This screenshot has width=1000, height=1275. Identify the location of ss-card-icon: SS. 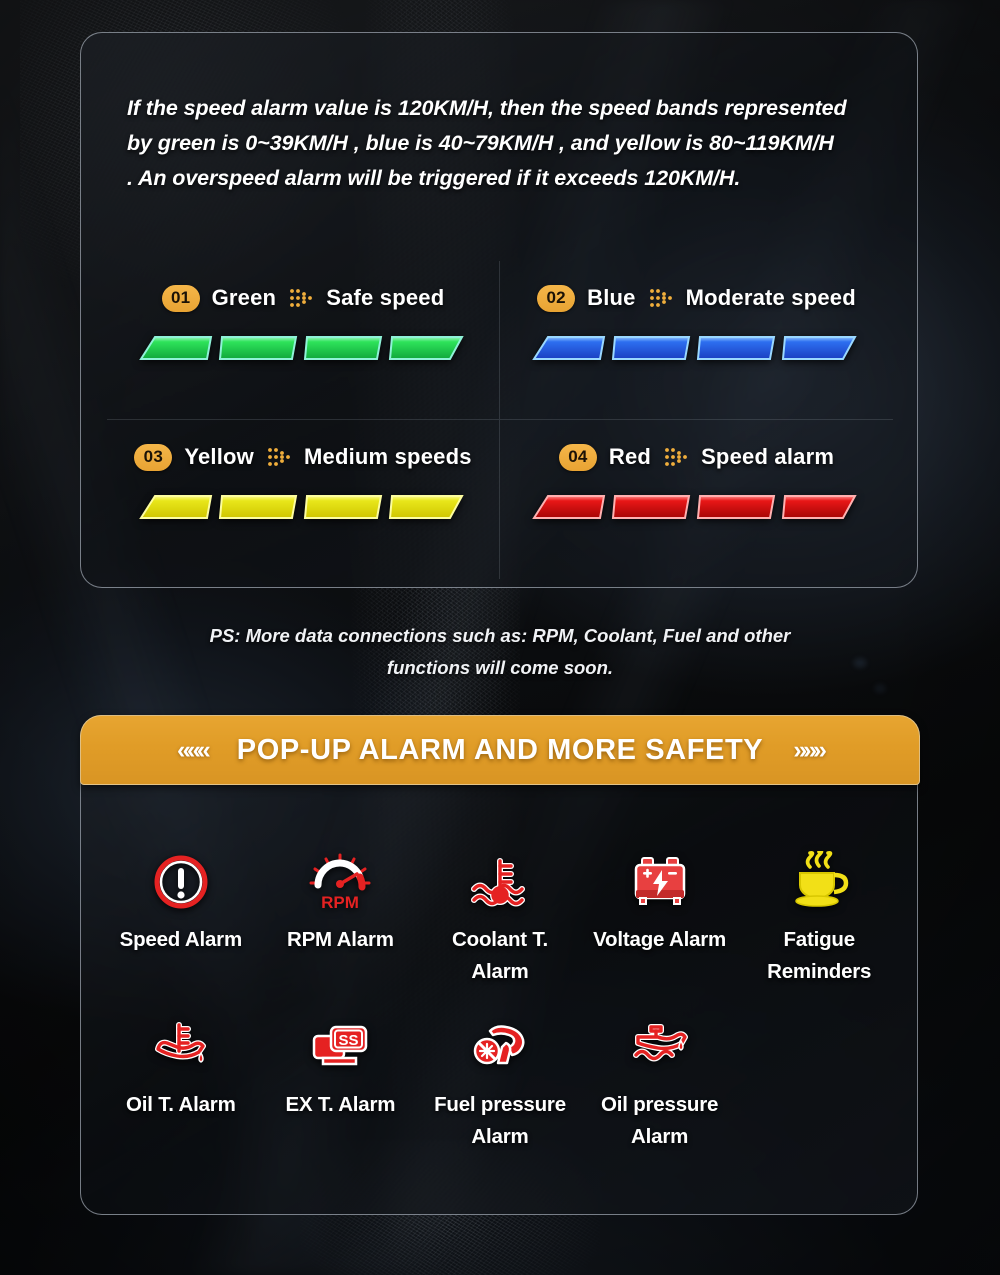
(340, 1047).